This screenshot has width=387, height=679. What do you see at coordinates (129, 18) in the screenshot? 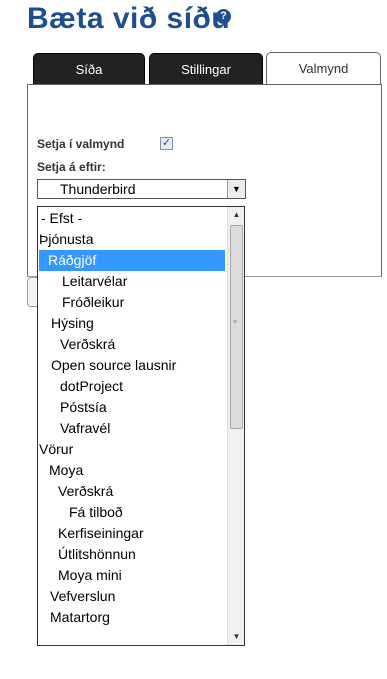
I see `page-title: Bæta við síðu` at bounding box center [129, 18].